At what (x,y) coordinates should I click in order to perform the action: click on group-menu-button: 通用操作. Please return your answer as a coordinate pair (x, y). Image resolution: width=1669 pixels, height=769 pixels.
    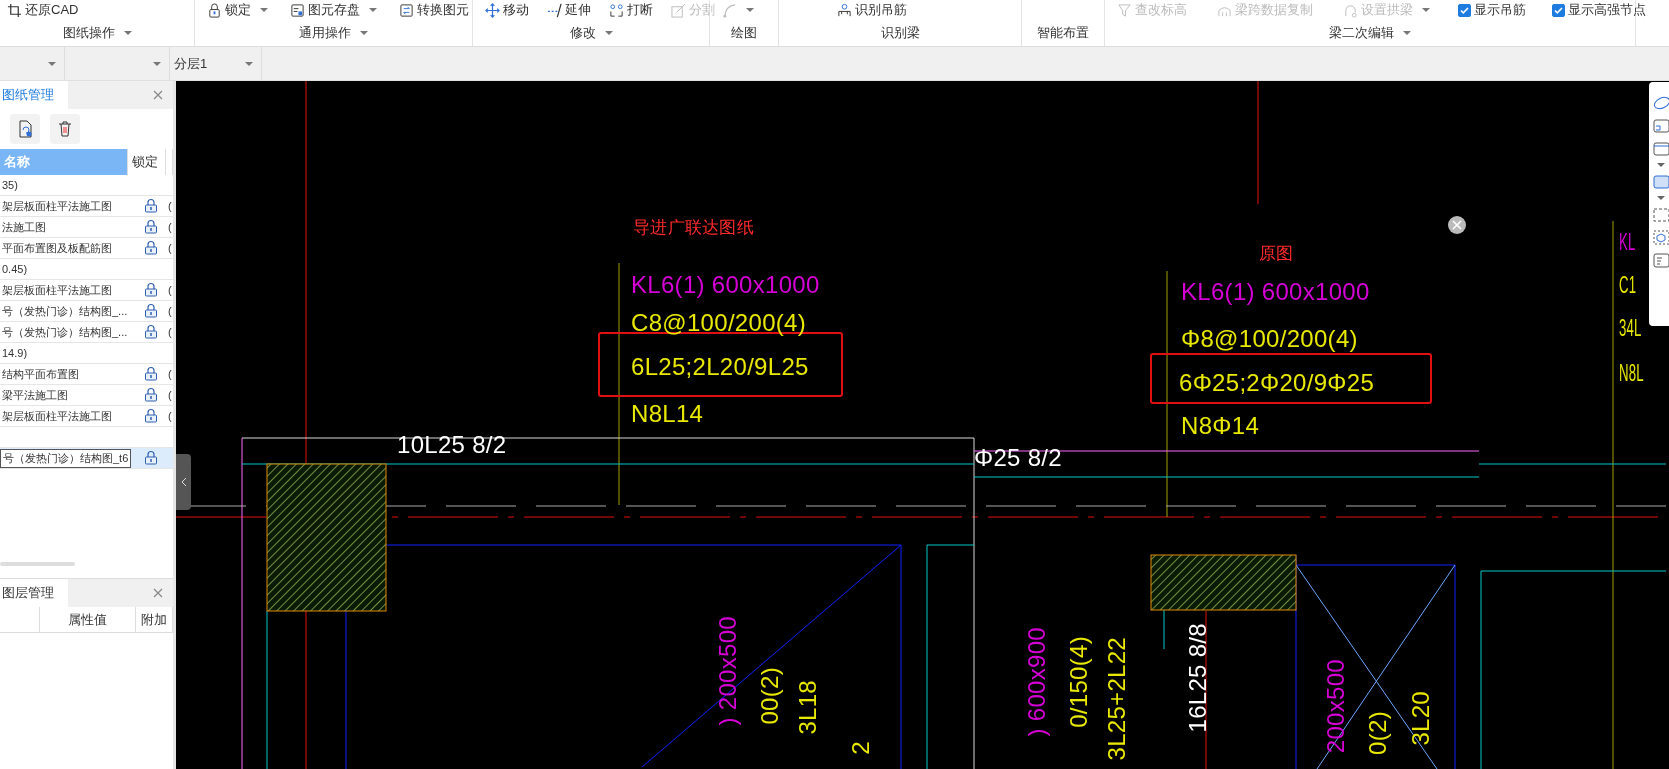
    Looking at the image, I should click on (333, 33).